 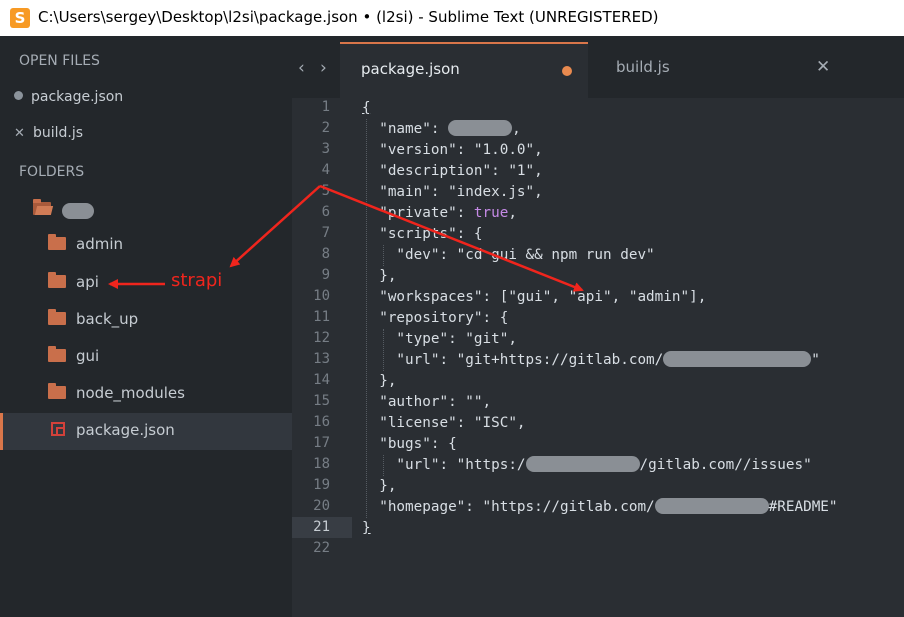 What do you see at coordinates (325, 128) in the screenshot?
I see `line-number: 2` at bounding box center [325, 128].